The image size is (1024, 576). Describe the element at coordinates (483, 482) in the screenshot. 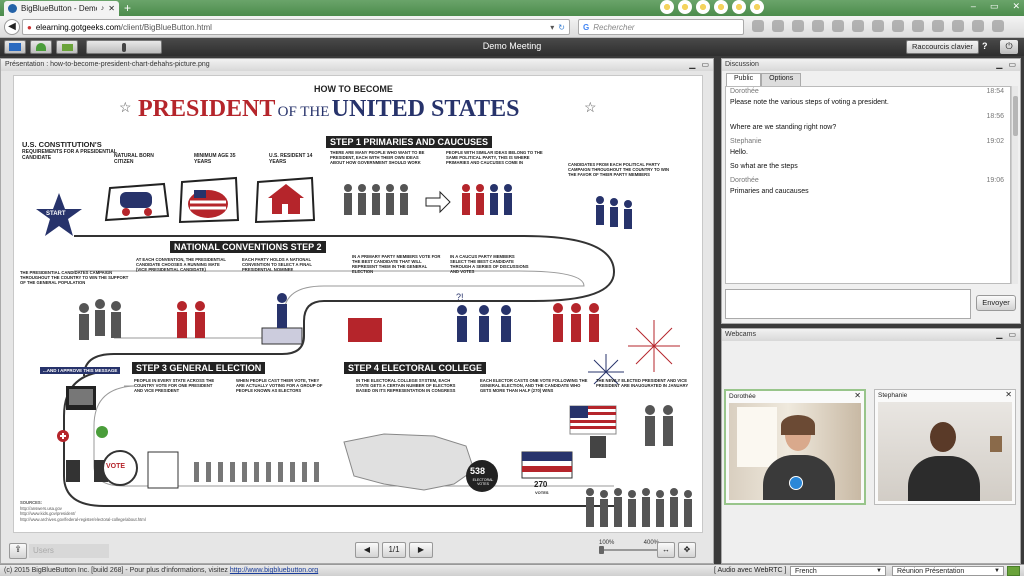

I see `electoral-votes-label: ELECTORAL VOTES` at that location.